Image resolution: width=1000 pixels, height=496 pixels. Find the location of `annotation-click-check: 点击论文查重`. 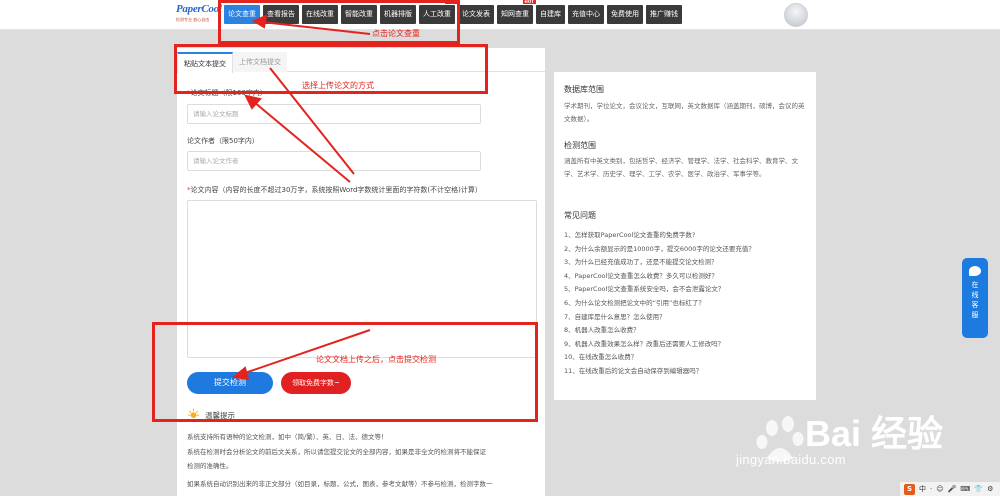

annotation-click-check: 点击论文查重 is located at coordinates (396, 33).